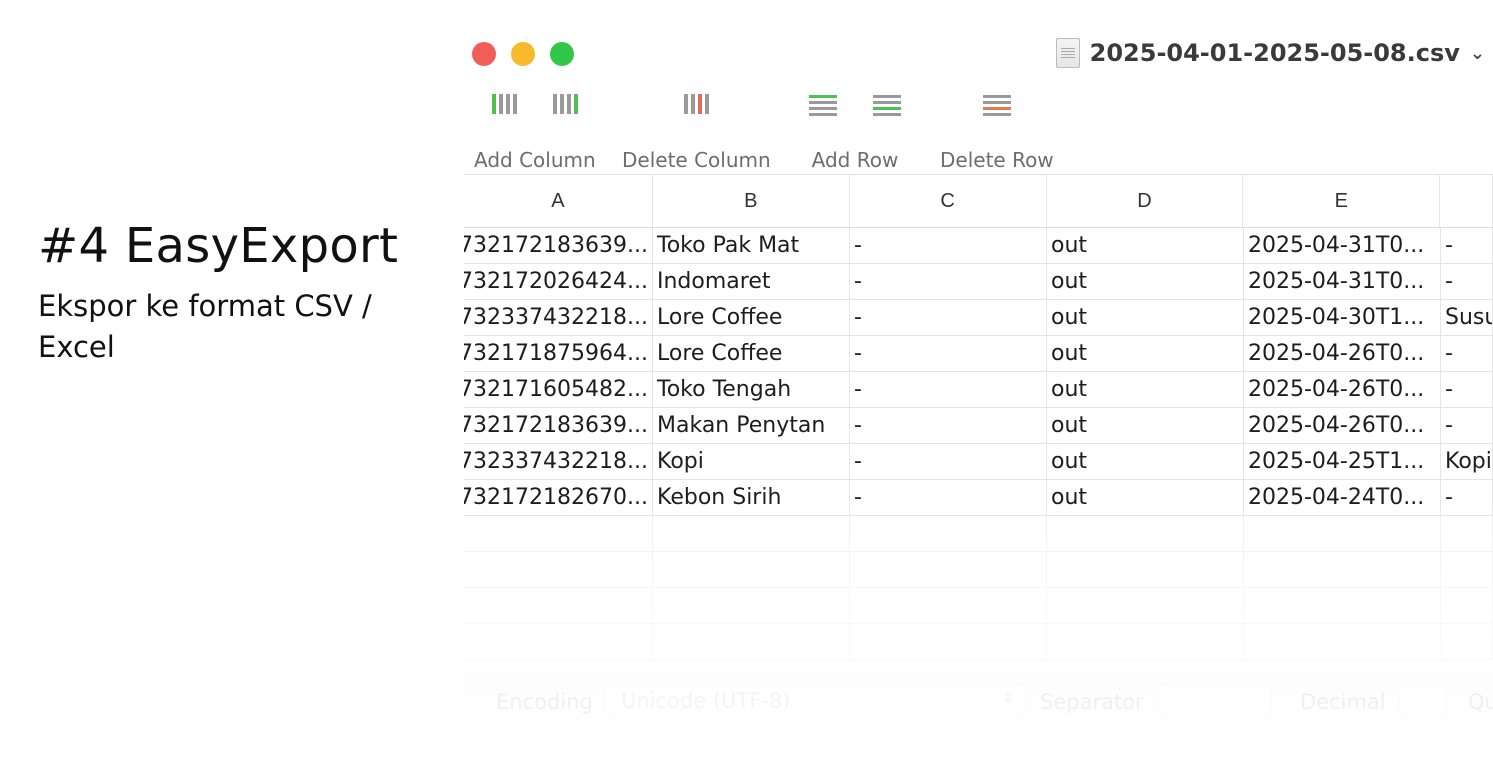  I want to click on table-cell: Toko Pak Mat, so click(751, 245).